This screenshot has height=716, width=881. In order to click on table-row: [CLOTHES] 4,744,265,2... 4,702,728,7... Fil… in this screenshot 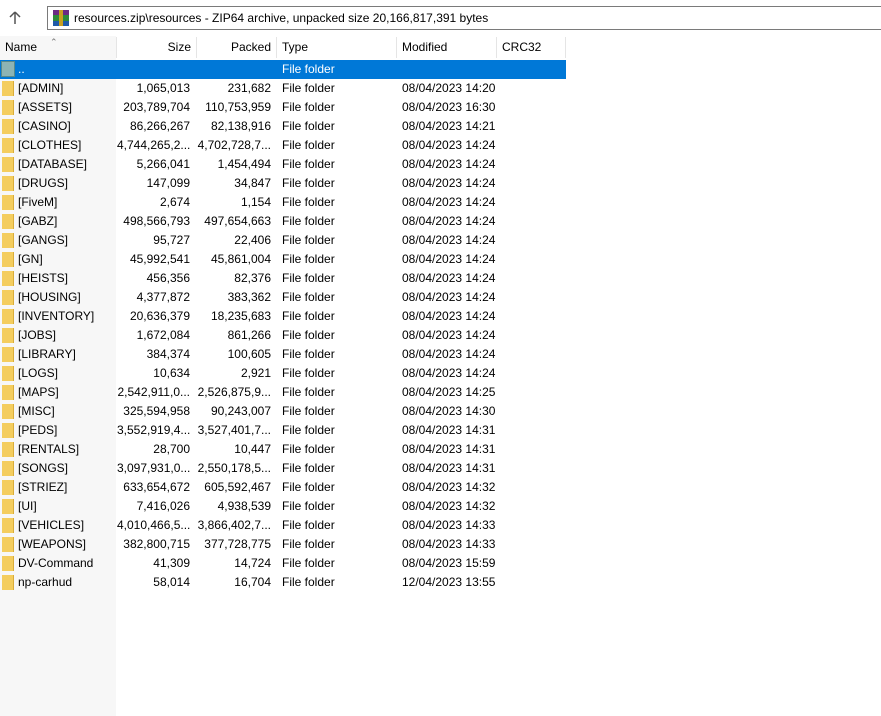, I will do `click(283, 145)`.